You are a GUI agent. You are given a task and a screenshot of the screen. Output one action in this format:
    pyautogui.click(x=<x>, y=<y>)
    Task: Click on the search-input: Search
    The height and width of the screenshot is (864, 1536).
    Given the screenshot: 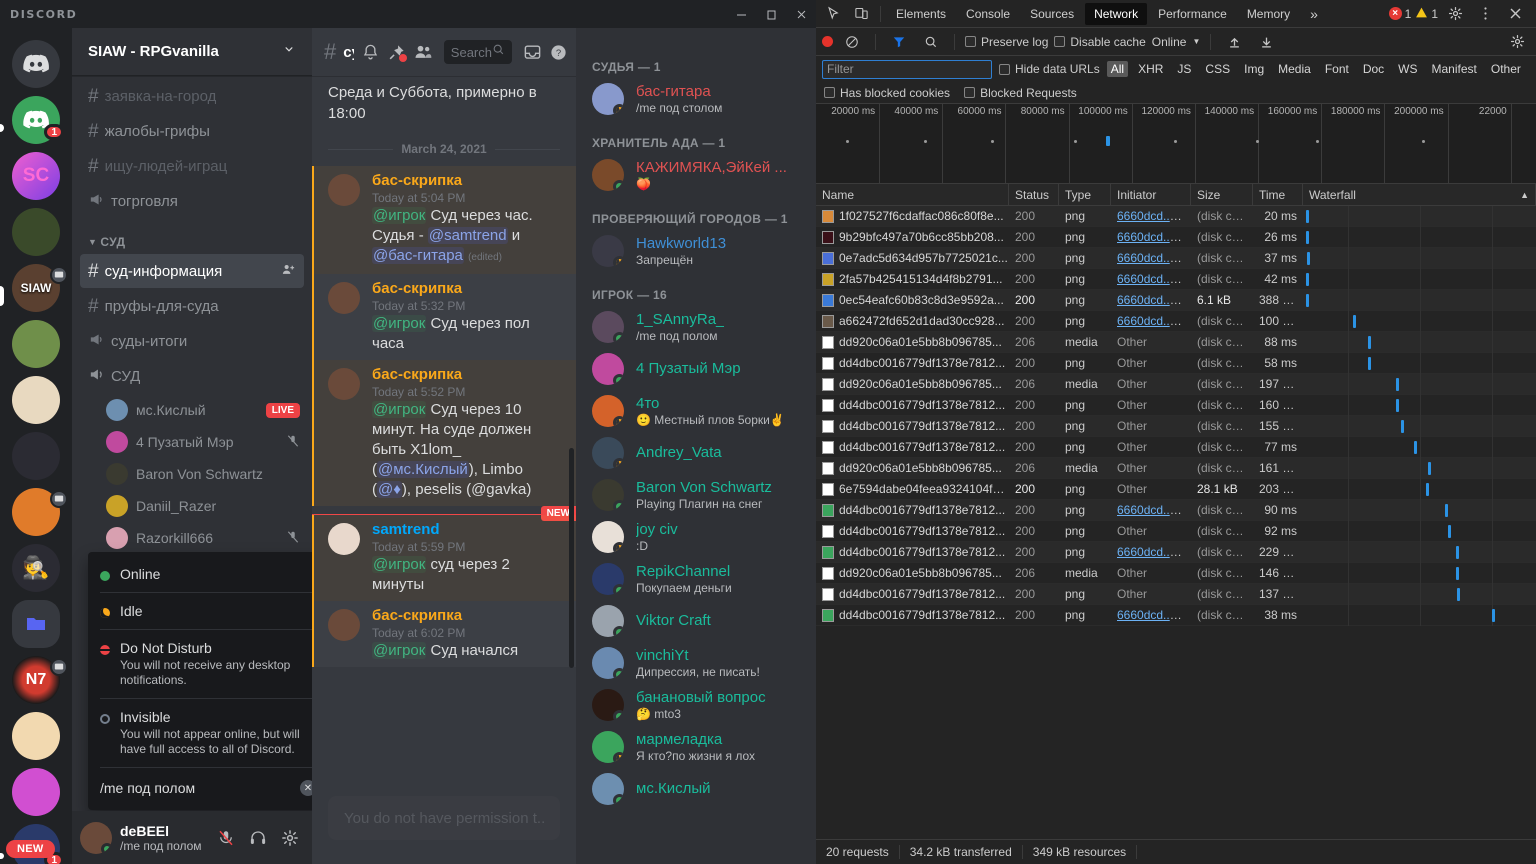 What is the action you would take?
    pyautogui.click(x=477, y=52)
    